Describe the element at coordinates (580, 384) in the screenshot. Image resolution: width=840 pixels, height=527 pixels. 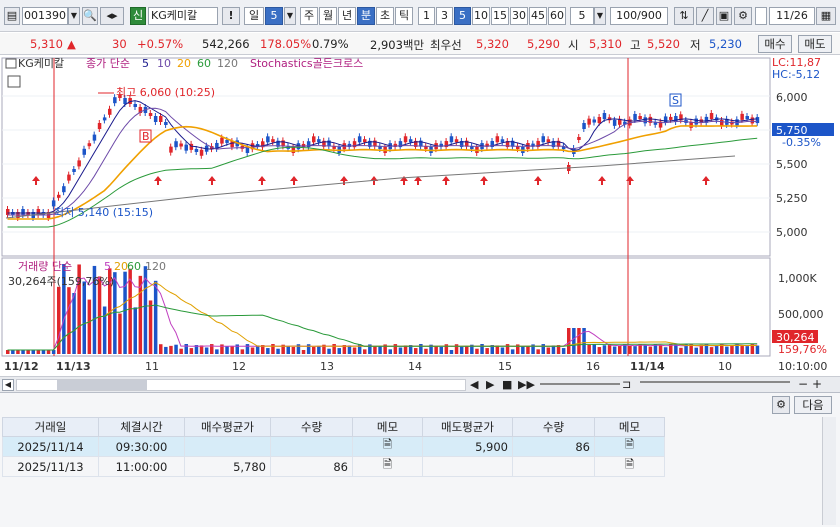
I see `speed-slider` at that location.